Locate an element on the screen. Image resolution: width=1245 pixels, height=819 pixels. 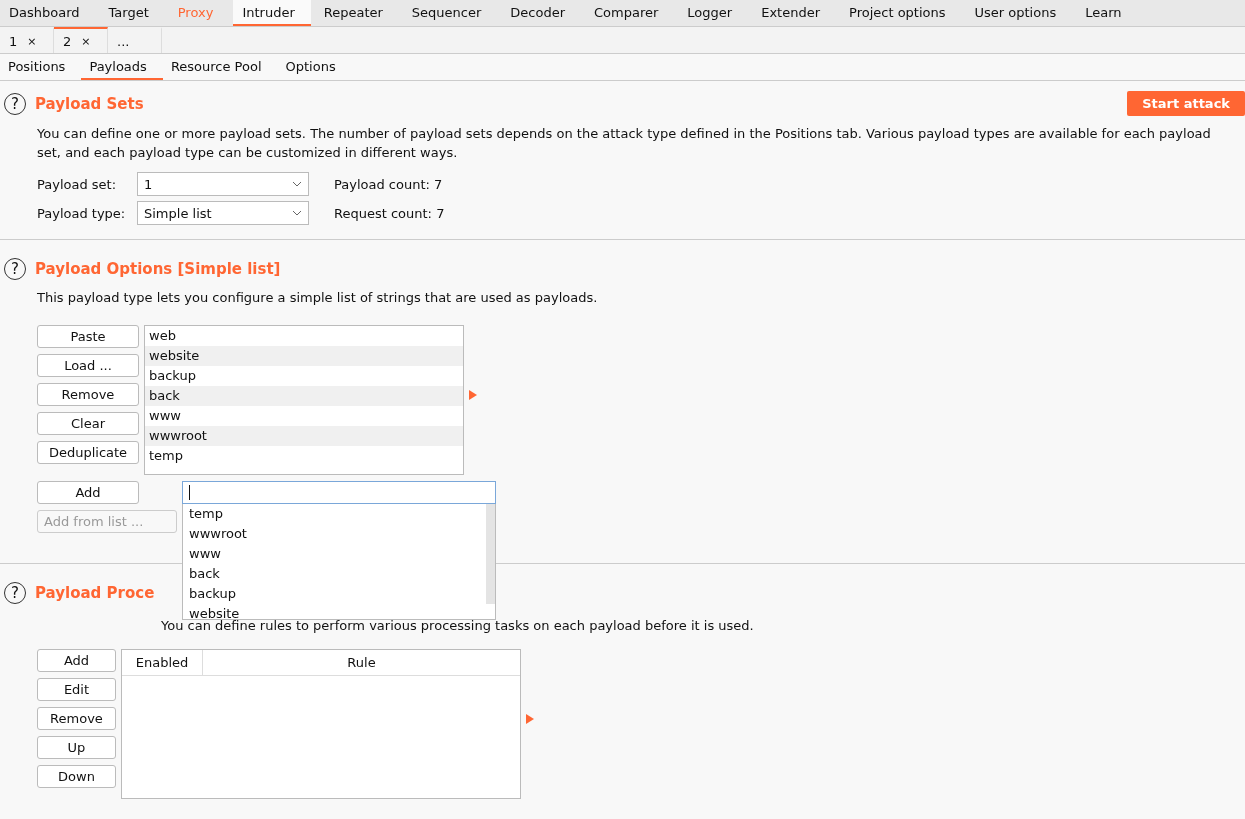
main-tab: Project options is located at coordinates (901, 13).